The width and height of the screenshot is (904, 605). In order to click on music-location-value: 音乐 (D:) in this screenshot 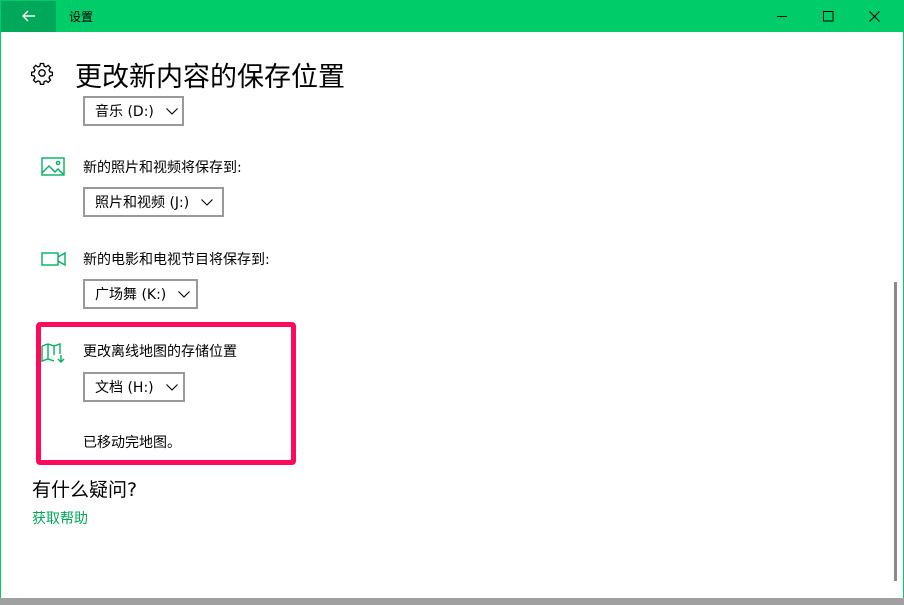, I will do `click(124, 112)`.